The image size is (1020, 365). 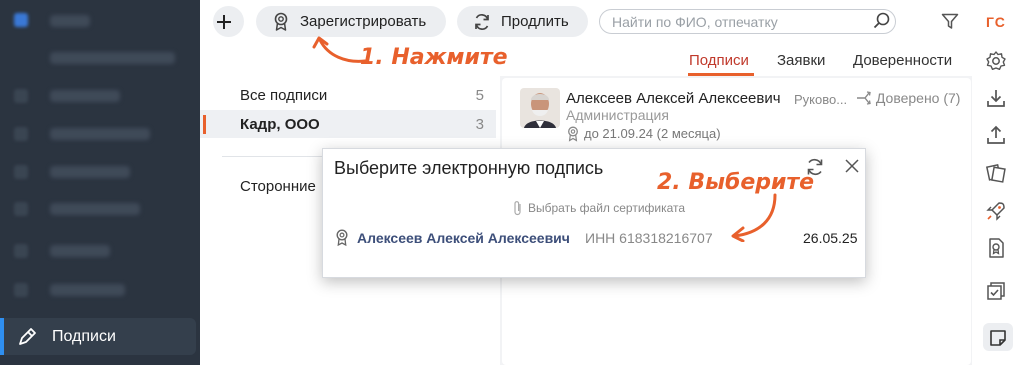 I want to click on trusted-link: Доверено (7), so click(x=908, y=98).